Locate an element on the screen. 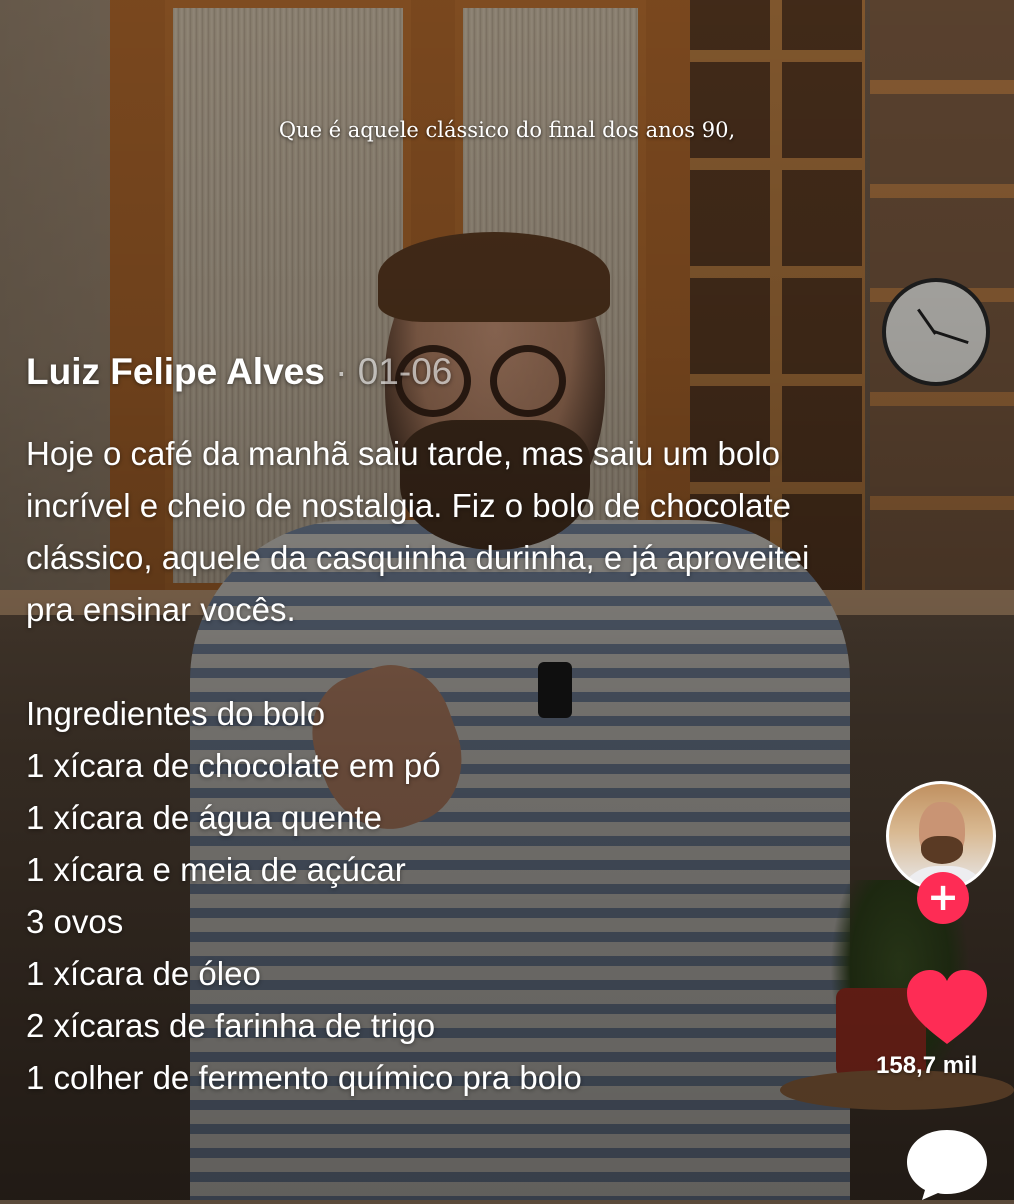 Image resolution: width=1014 pixels, height=1204 pixels. comment-bubble-icon is located at coordinates (947, 1164).